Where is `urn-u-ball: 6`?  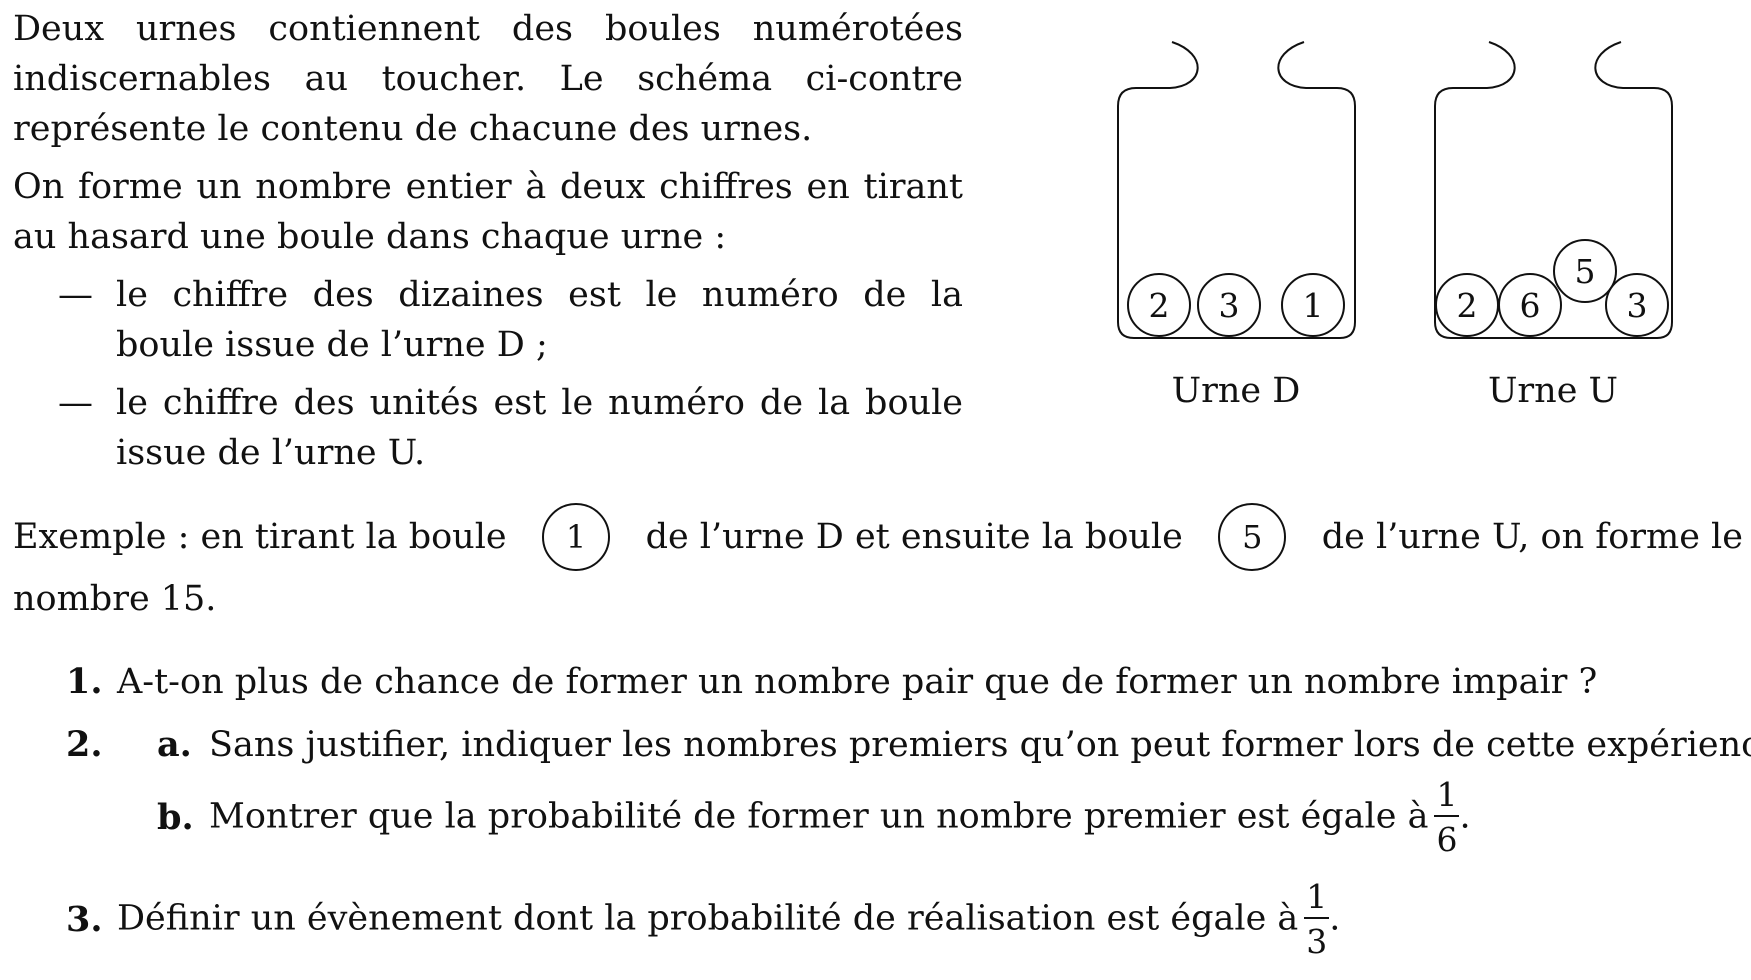 urn-u-ball: 6 is located at coordinates (1530, 305).